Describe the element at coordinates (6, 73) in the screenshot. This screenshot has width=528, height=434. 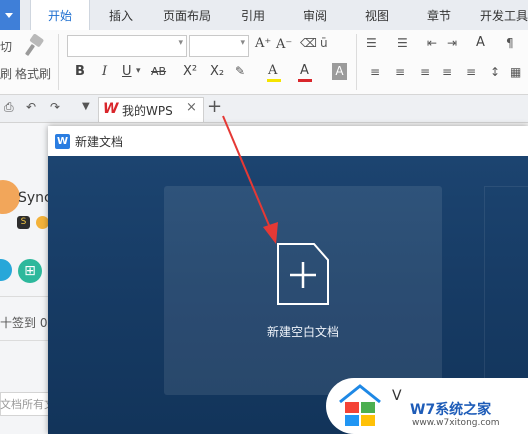
I see `brush-label: 刷` at that location.